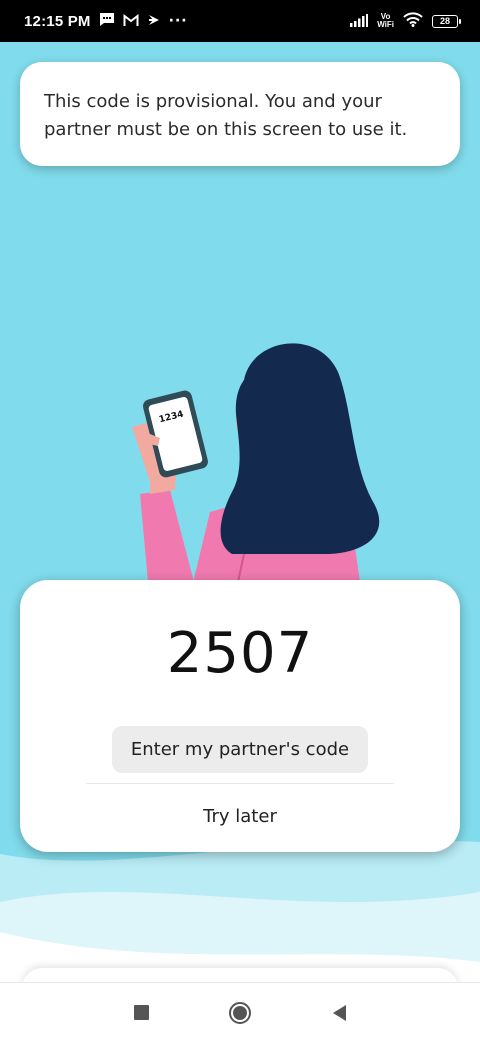 Image resolution: width=480 pixels, height=1040 pixels. I want to click on back-icon, so click(340, 1013).